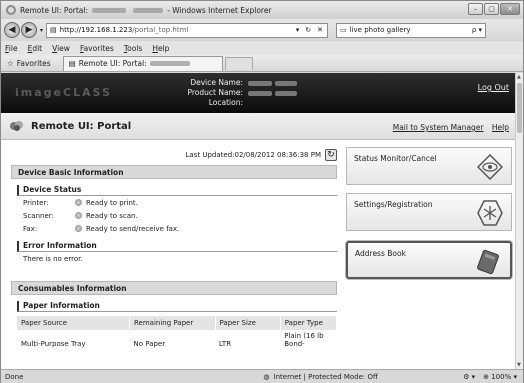 This screenshot has width=524, height=383. What do you see at coordinates (160, 48) in the screenshot?
I see `menu-help: Help` at bounding box center [160, 48].